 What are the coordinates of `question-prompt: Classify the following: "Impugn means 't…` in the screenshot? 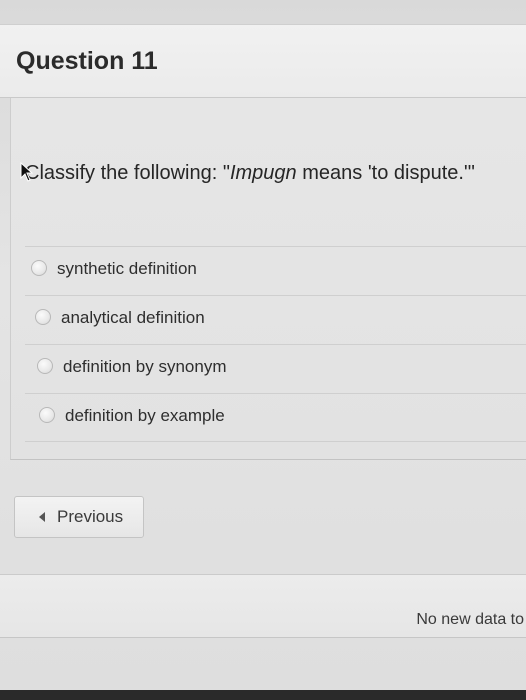 It's located at (250, 173).